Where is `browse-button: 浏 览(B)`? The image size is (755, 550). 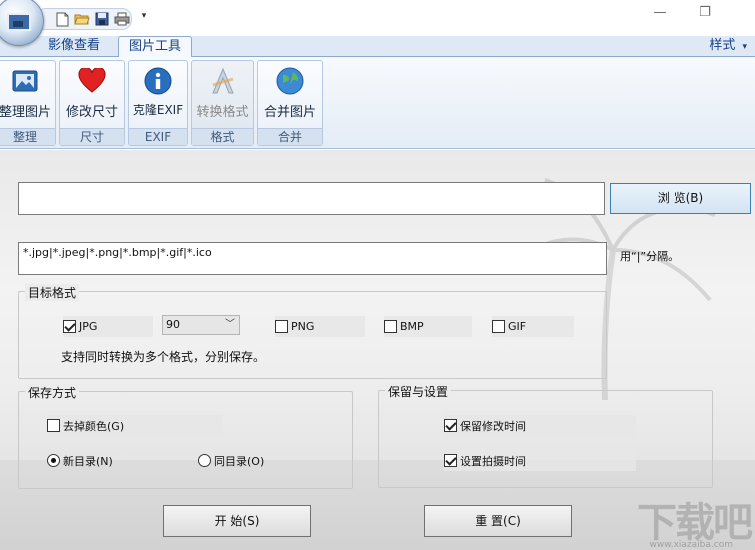
browse-button: 浏 览(B) is located at coordinates (680, 198).